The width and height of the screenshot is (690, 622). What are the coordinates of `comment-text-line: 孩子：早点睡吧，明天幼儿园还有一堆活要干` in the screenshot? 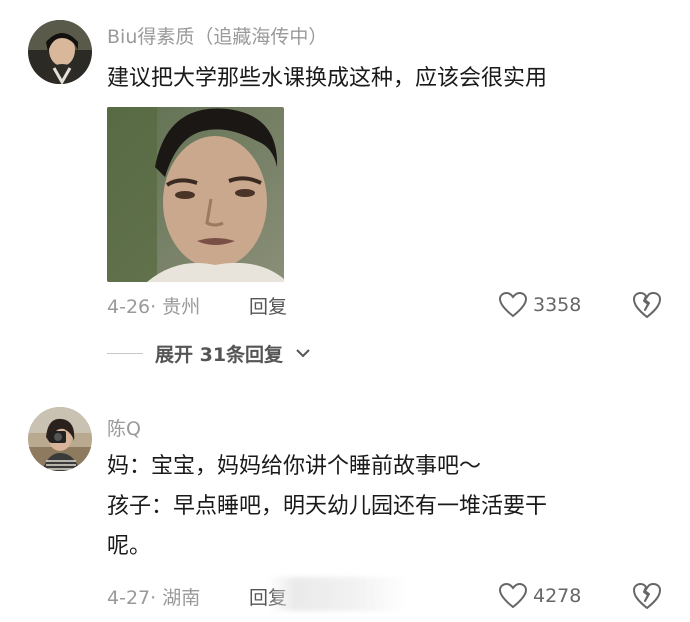 It's located at (327, 506).